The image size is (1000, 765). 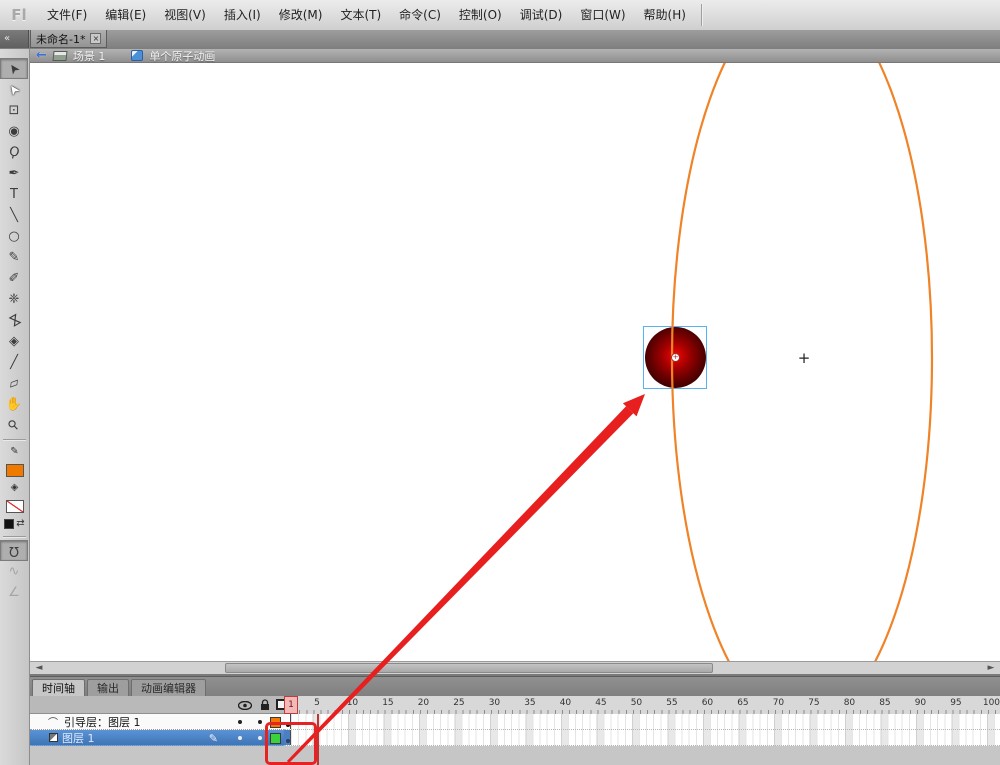 I want to click on eraser-tool: ▱, so click(x=14, y=383).